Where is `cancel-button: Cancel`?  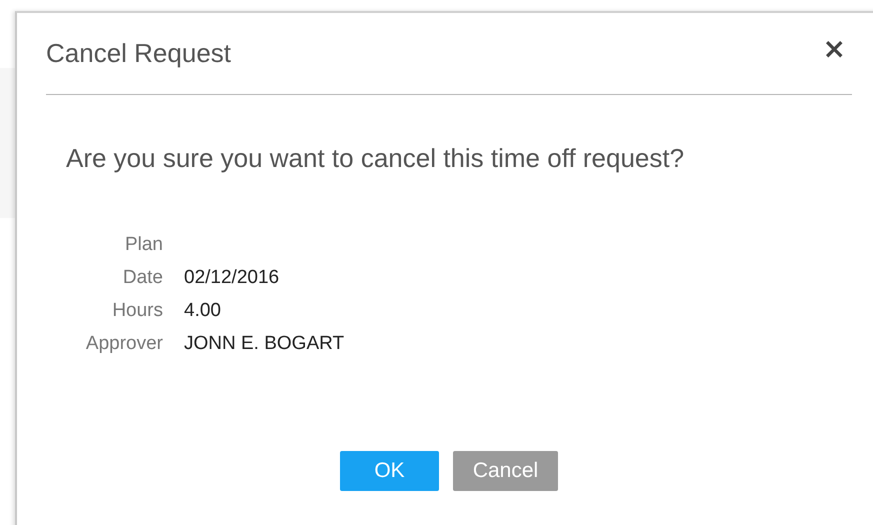
cancel-button: Cancel is located at coordinates (505, 471).